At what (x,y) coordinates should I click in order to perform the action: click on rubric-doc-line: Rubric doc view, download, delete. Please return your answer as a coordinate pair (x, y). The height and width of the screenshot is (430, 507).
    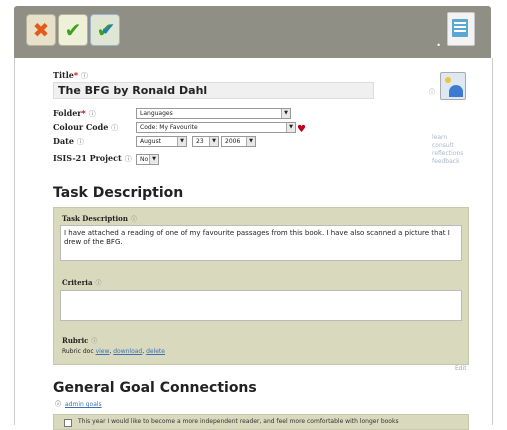
    Looking at the image, I should click on (113, 351).